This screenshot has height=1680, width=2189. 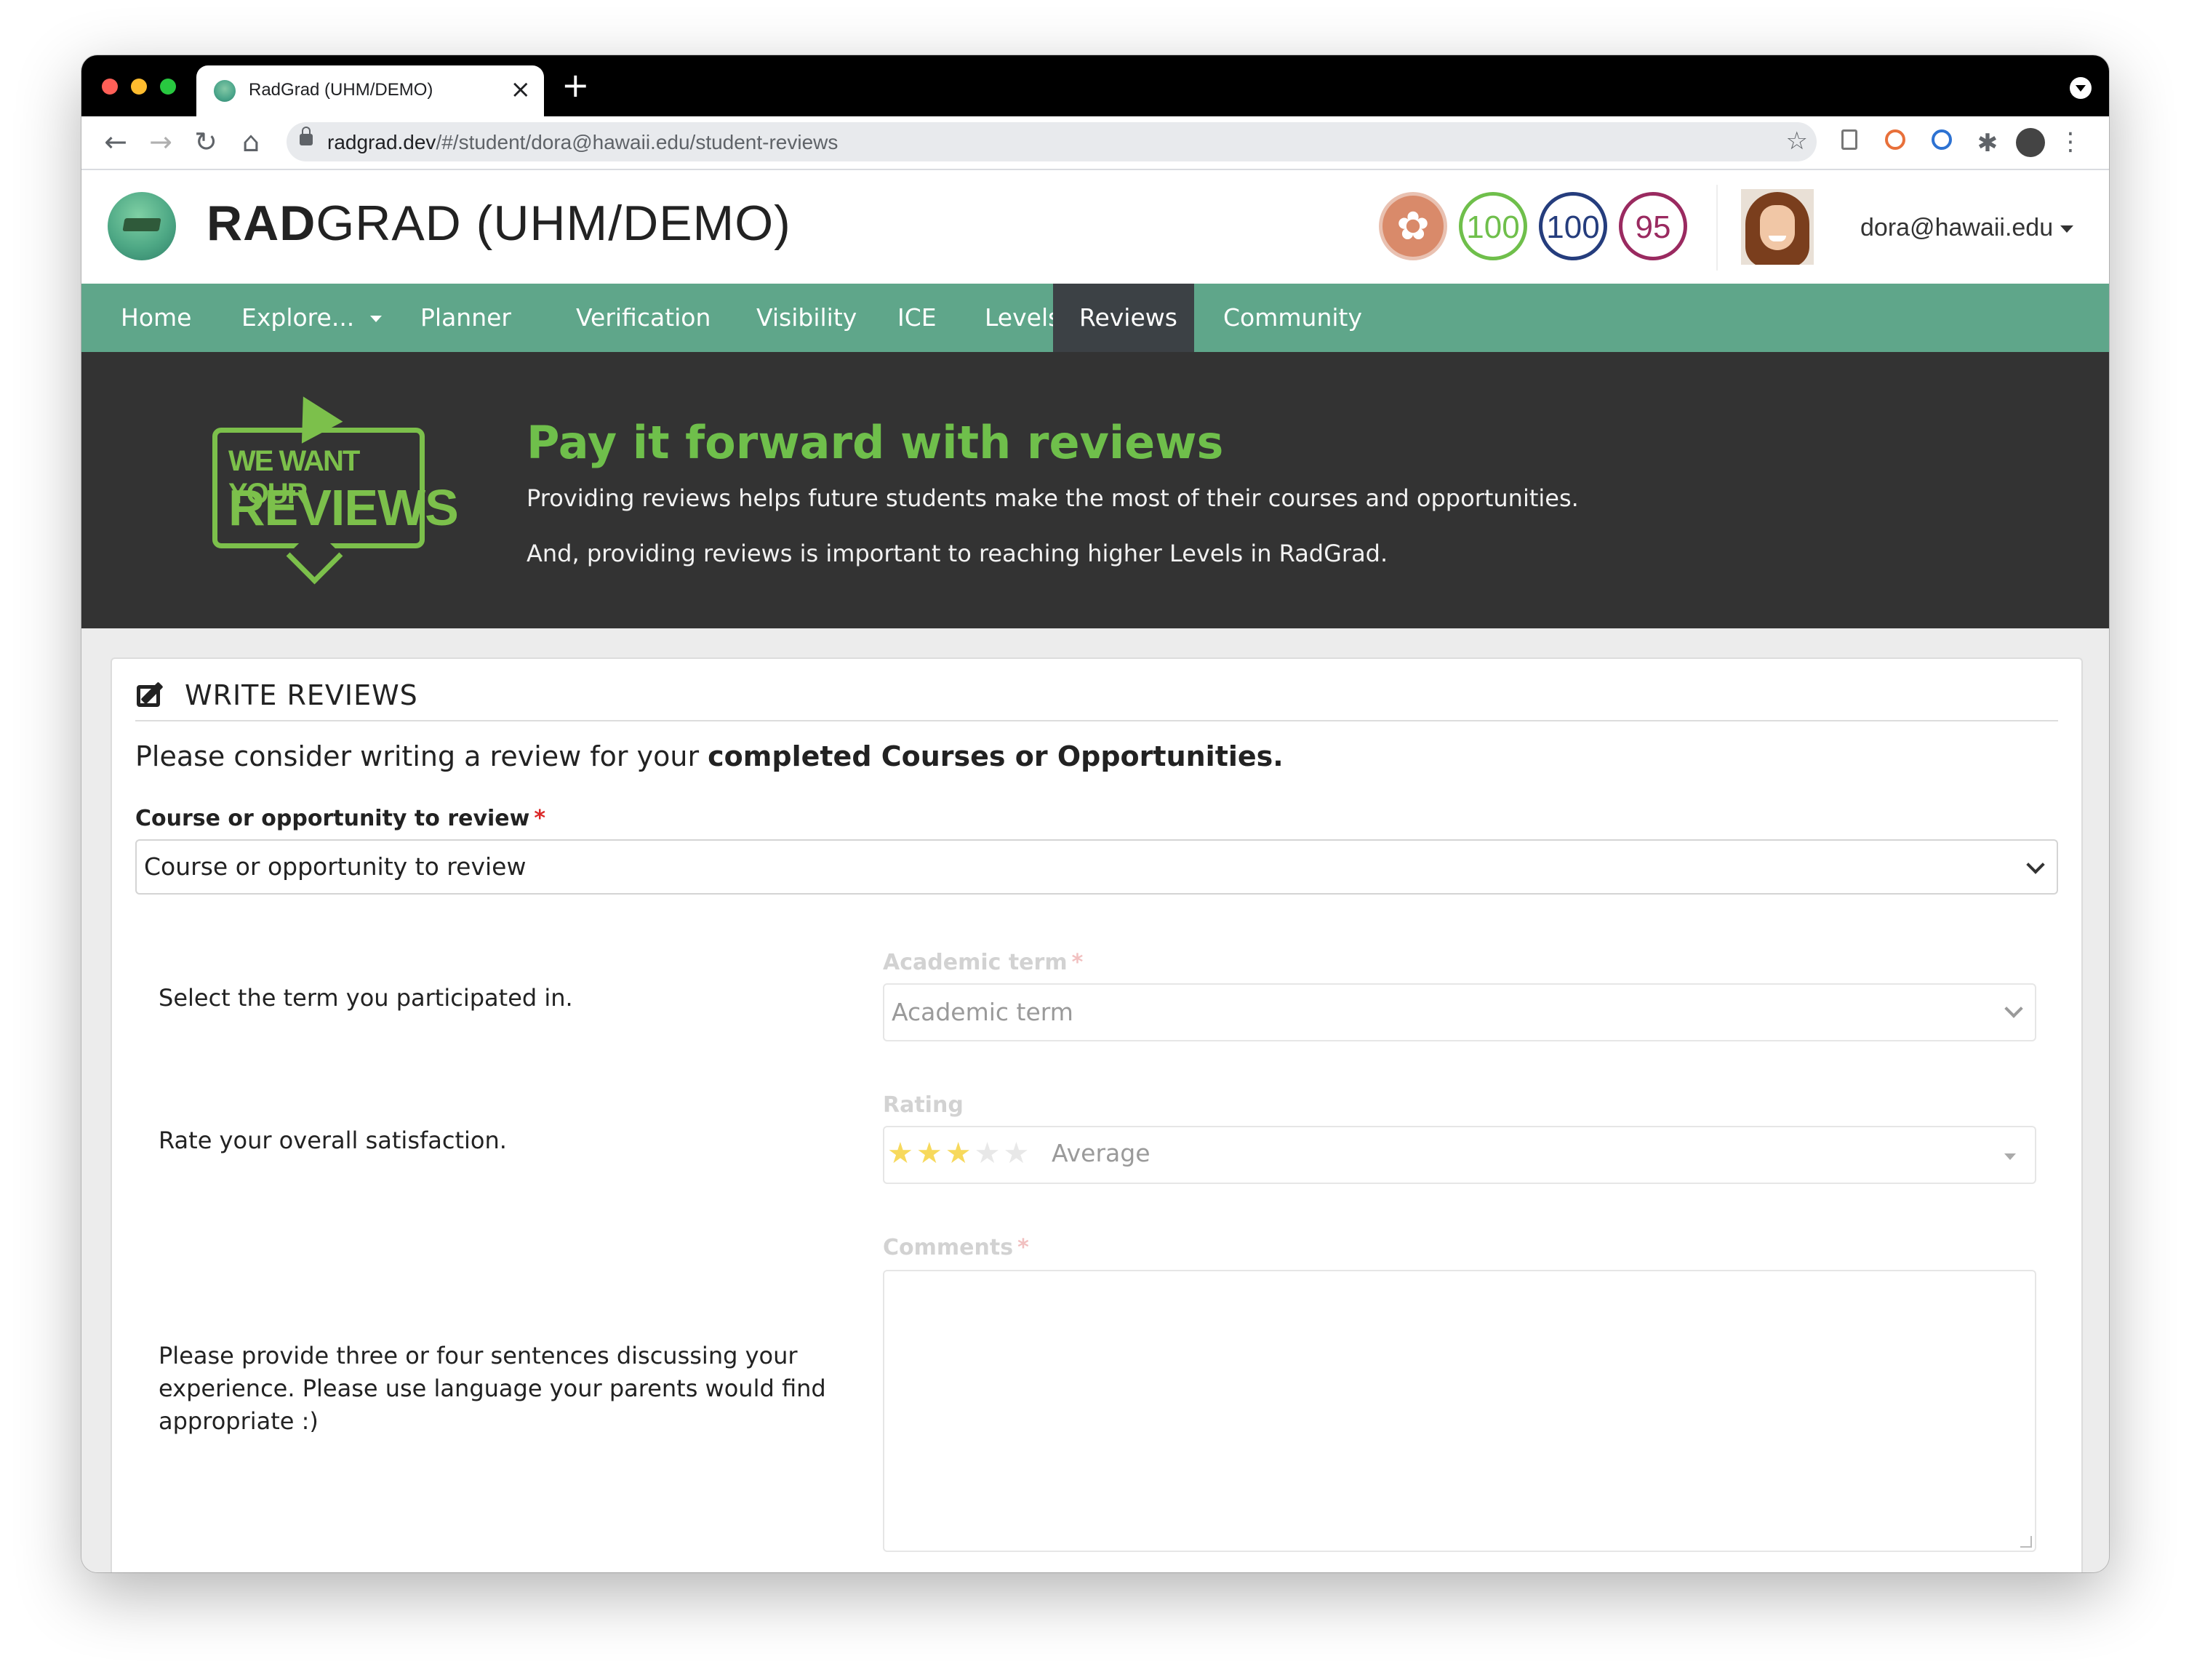 What do you see at coordinates (1096, 867) in the screenshot?
I see `course-select: Course or opportunity to review` at bounding box center [1096, 867].